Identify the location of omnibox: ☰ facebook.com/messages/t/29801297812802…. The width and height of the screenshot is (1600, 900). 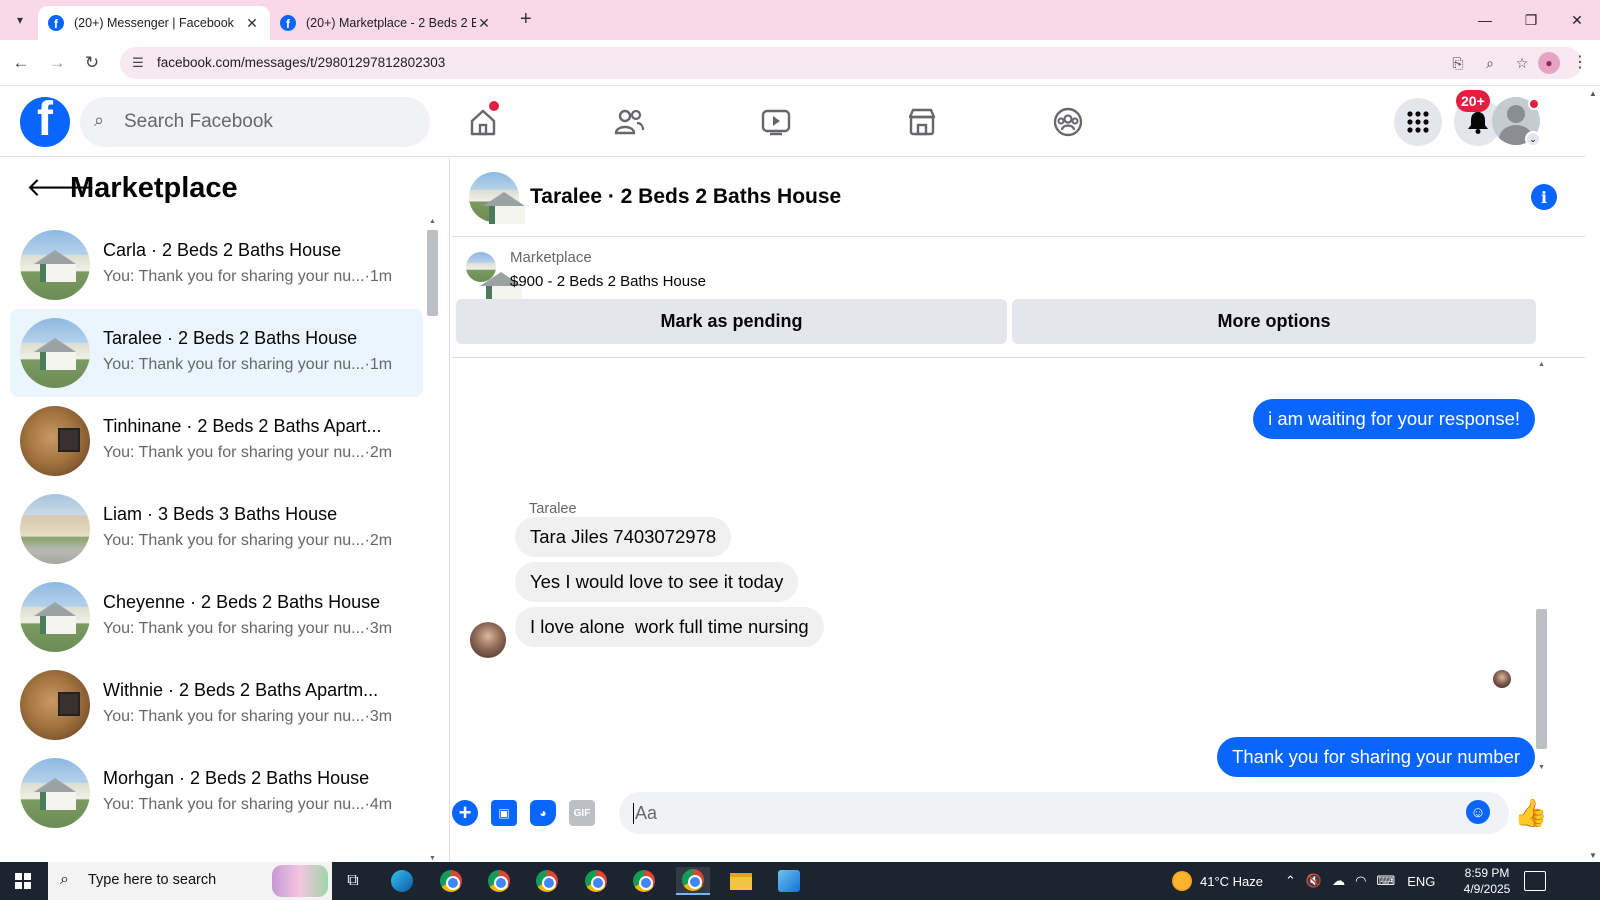
(851, 63).